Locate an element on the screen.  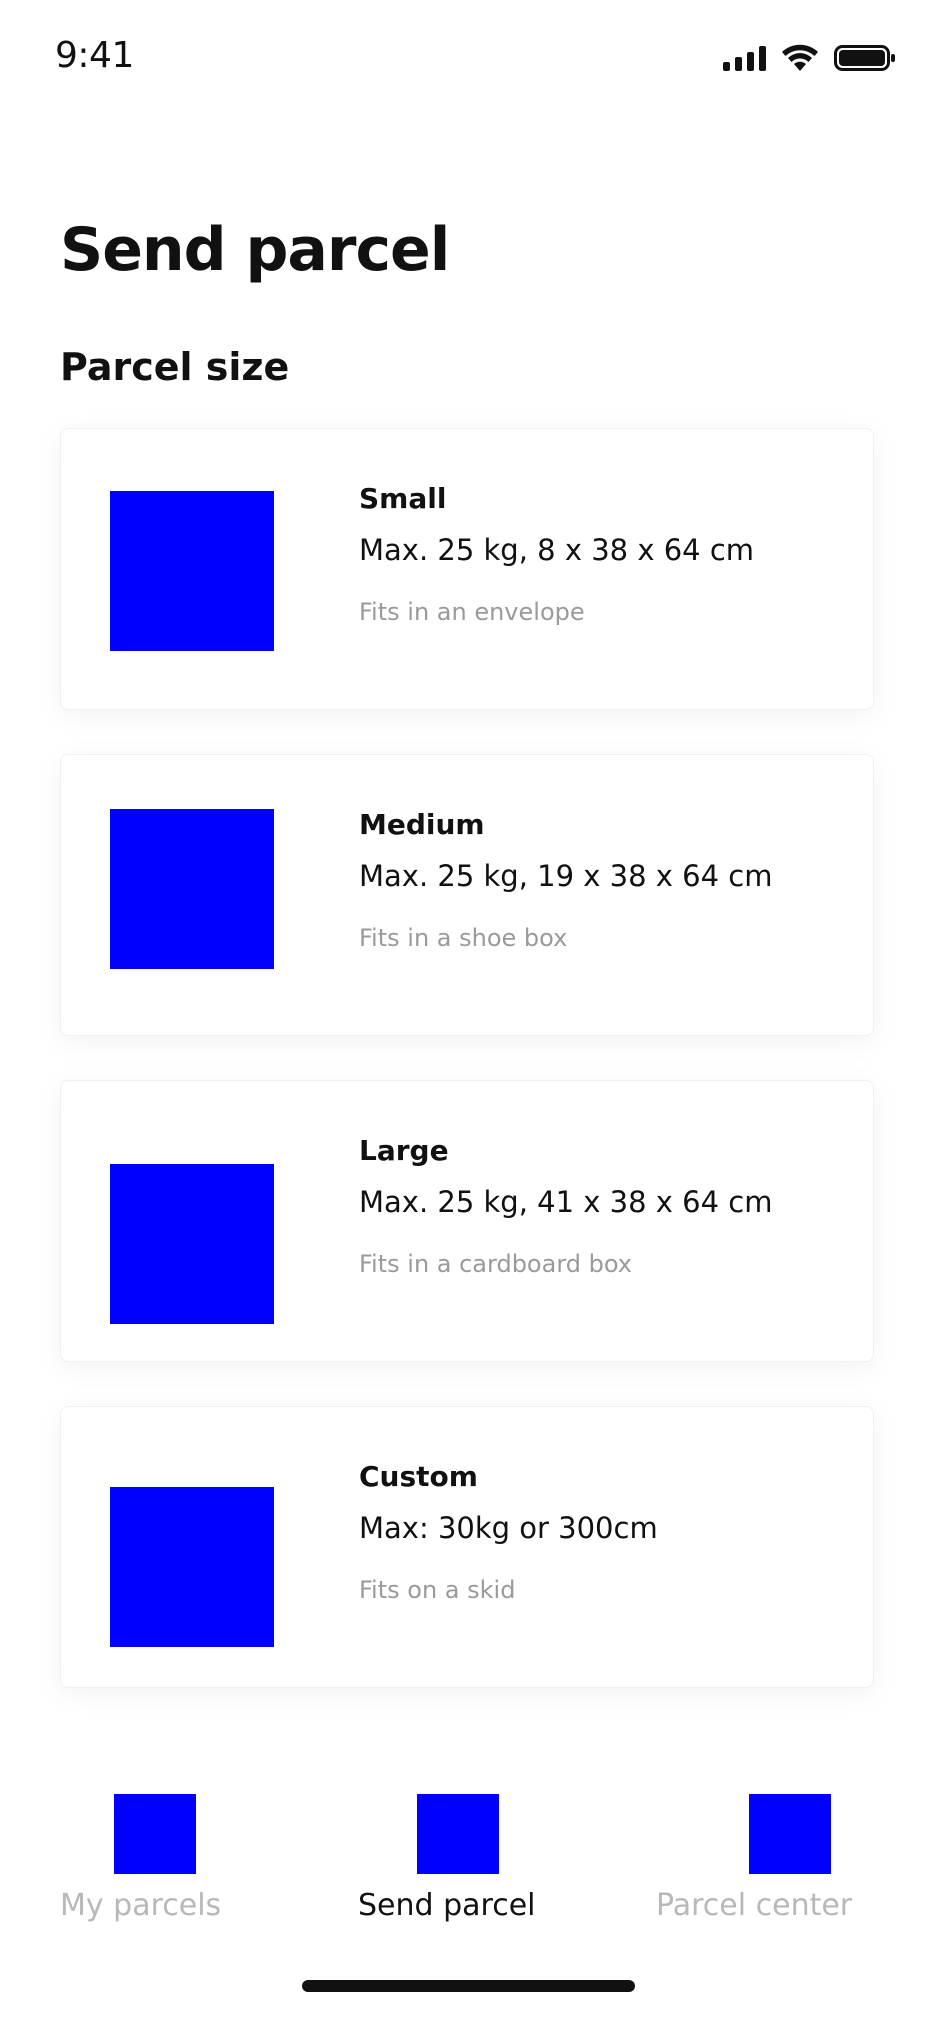
wifi-icon is located at coordinates (800, 57).